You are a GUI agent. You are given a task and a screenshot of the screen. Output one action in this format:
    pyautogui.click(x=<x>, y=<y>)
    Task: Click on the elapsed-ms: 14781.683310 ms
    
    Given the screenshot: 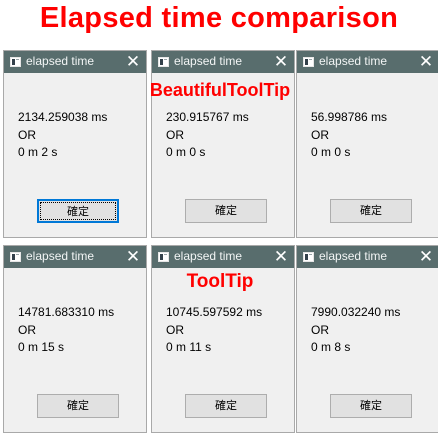 What is the action you would take?
    pyautogui.click(x=66, y=312)
    